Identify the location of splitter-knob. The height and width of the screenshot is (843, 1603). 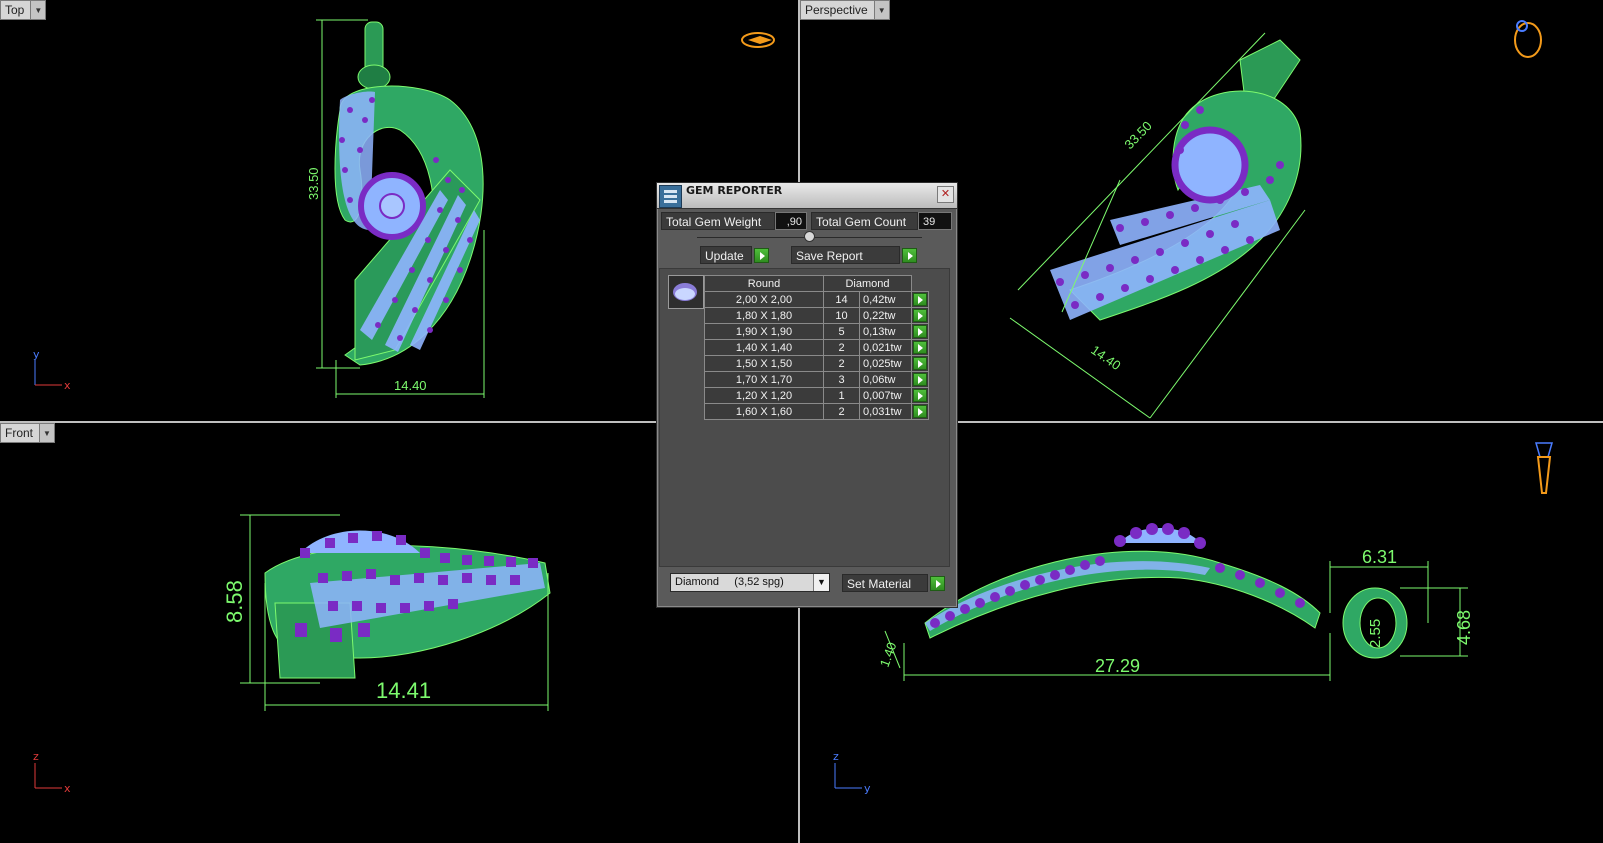
(809, 236).